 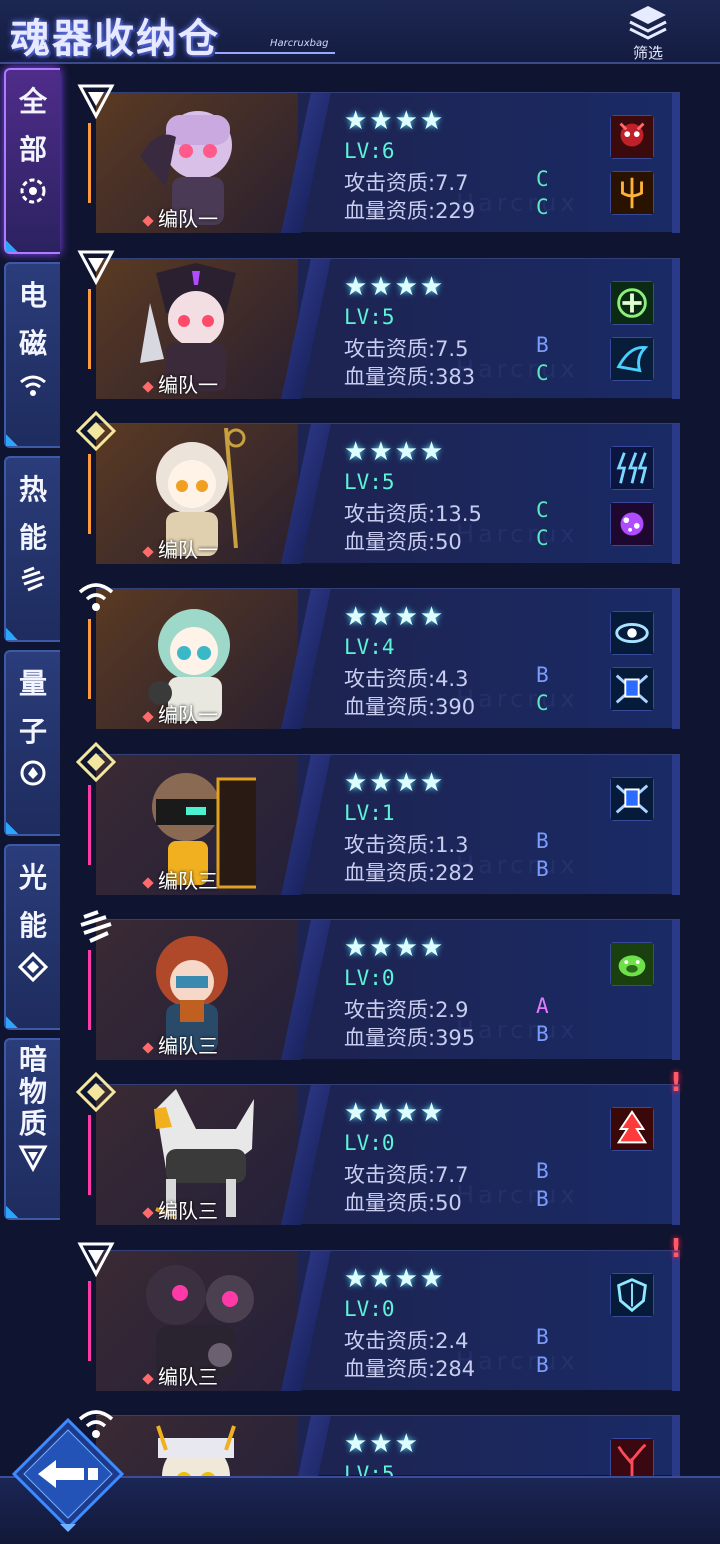 What do you see at coordinates (96, 927) in the screenshot?
I see `thermal-slash-icon` at bounding box center [96, 927].